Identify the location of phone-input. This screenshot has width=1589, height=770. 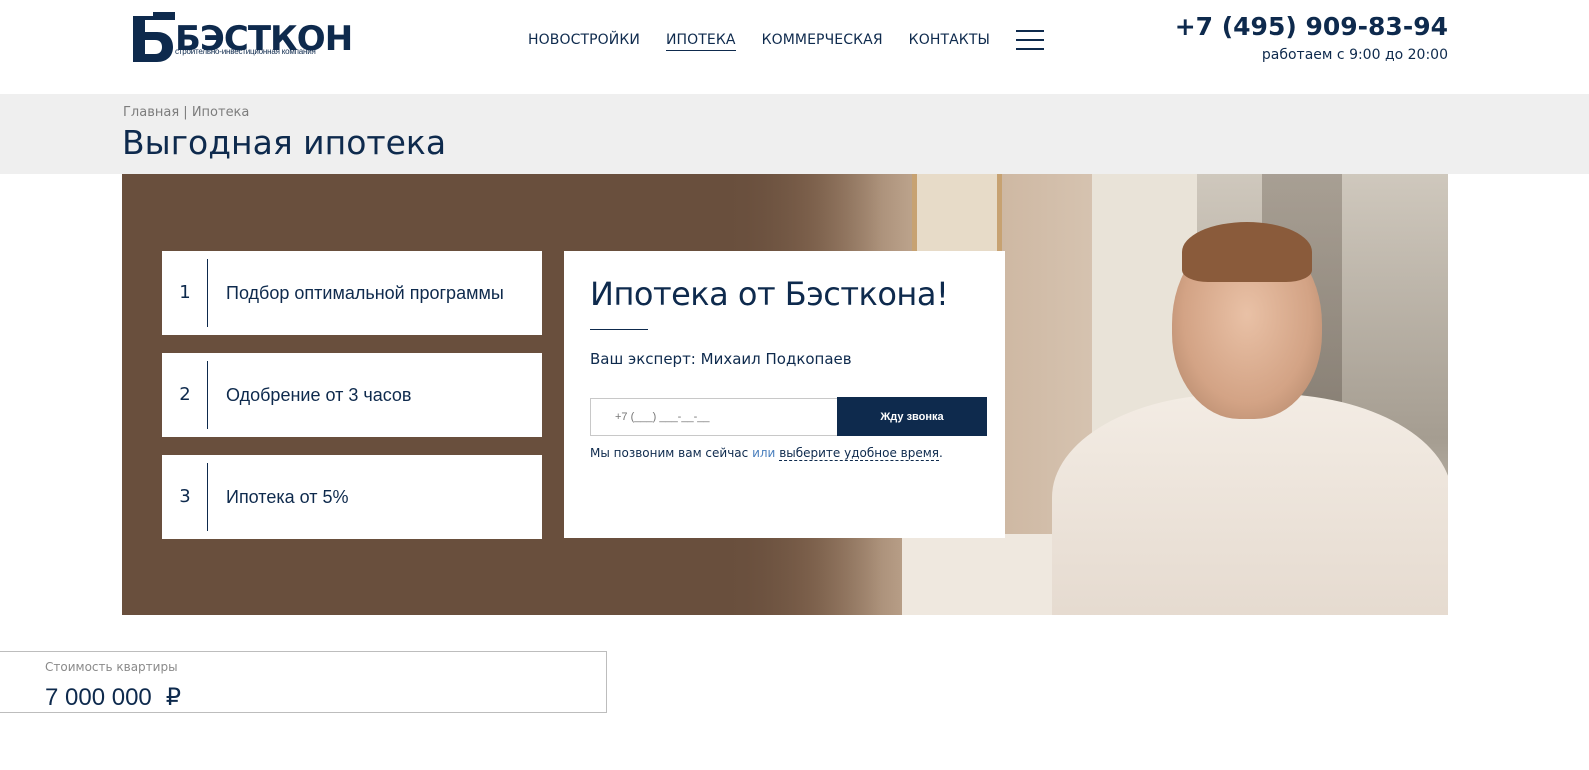
(714, 417).